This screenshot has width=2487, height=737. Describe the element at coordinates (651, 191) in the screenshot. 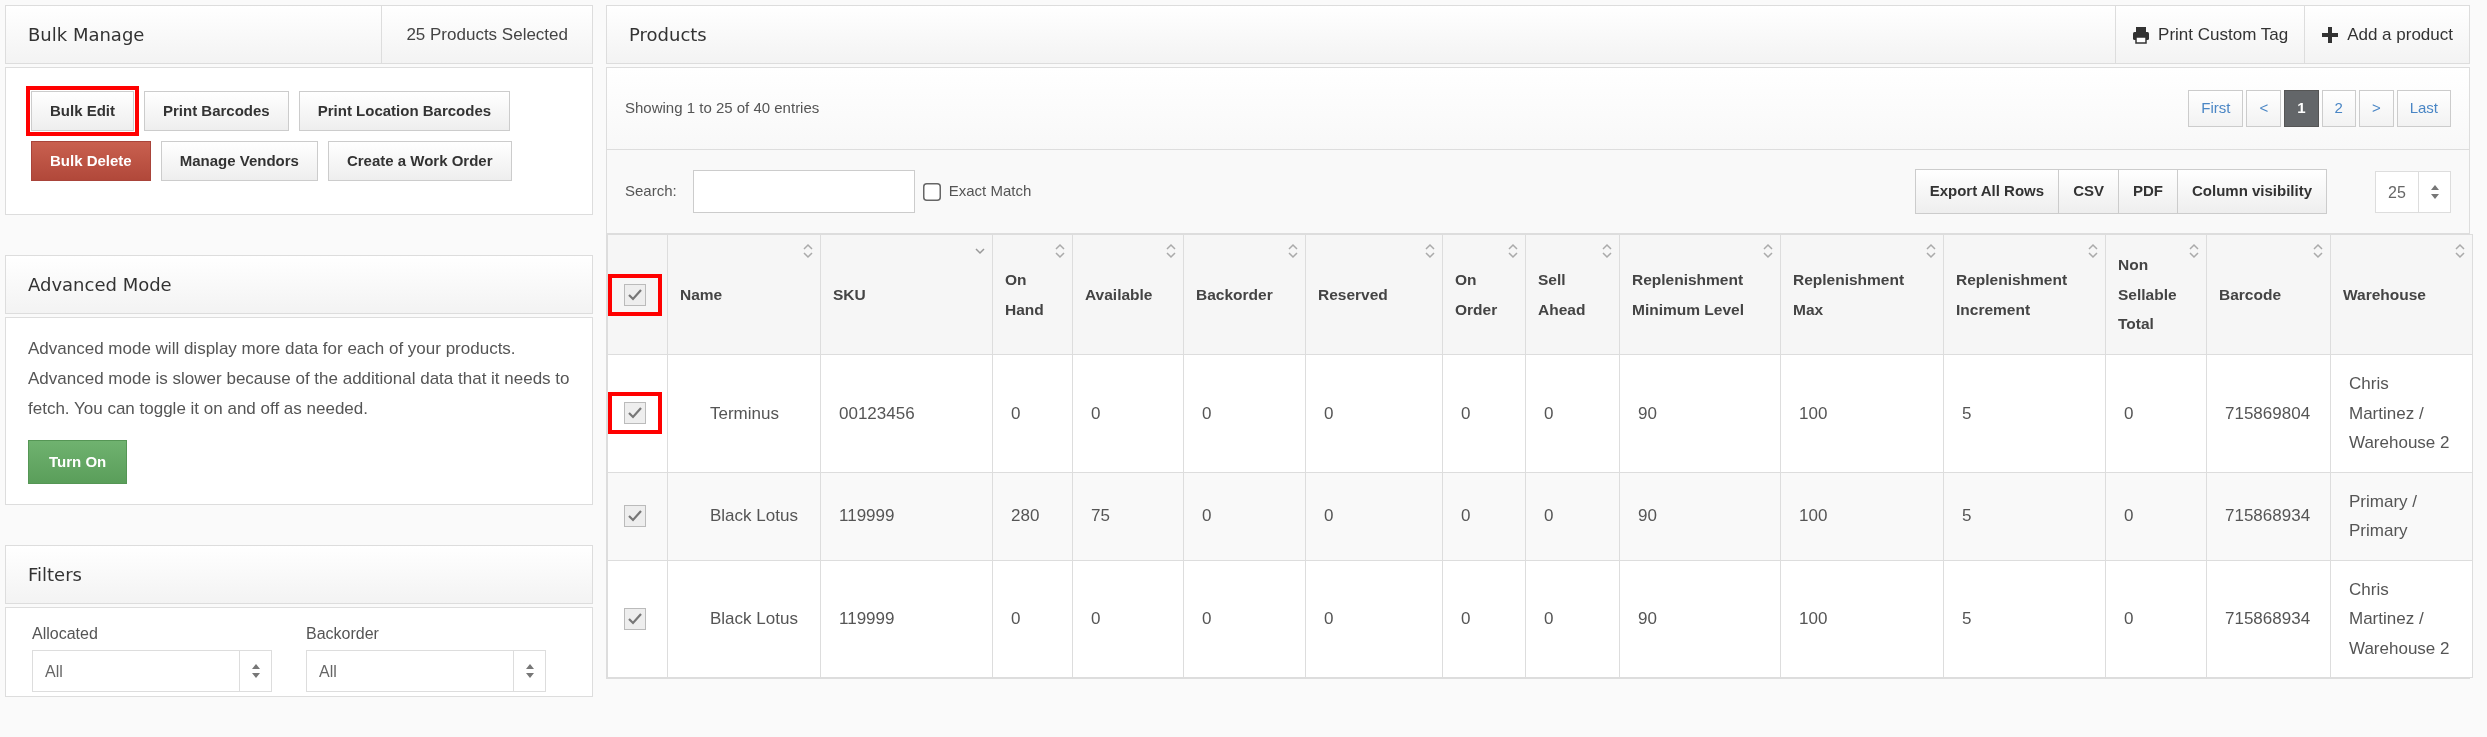

I see `search-label: Search:` at that location.